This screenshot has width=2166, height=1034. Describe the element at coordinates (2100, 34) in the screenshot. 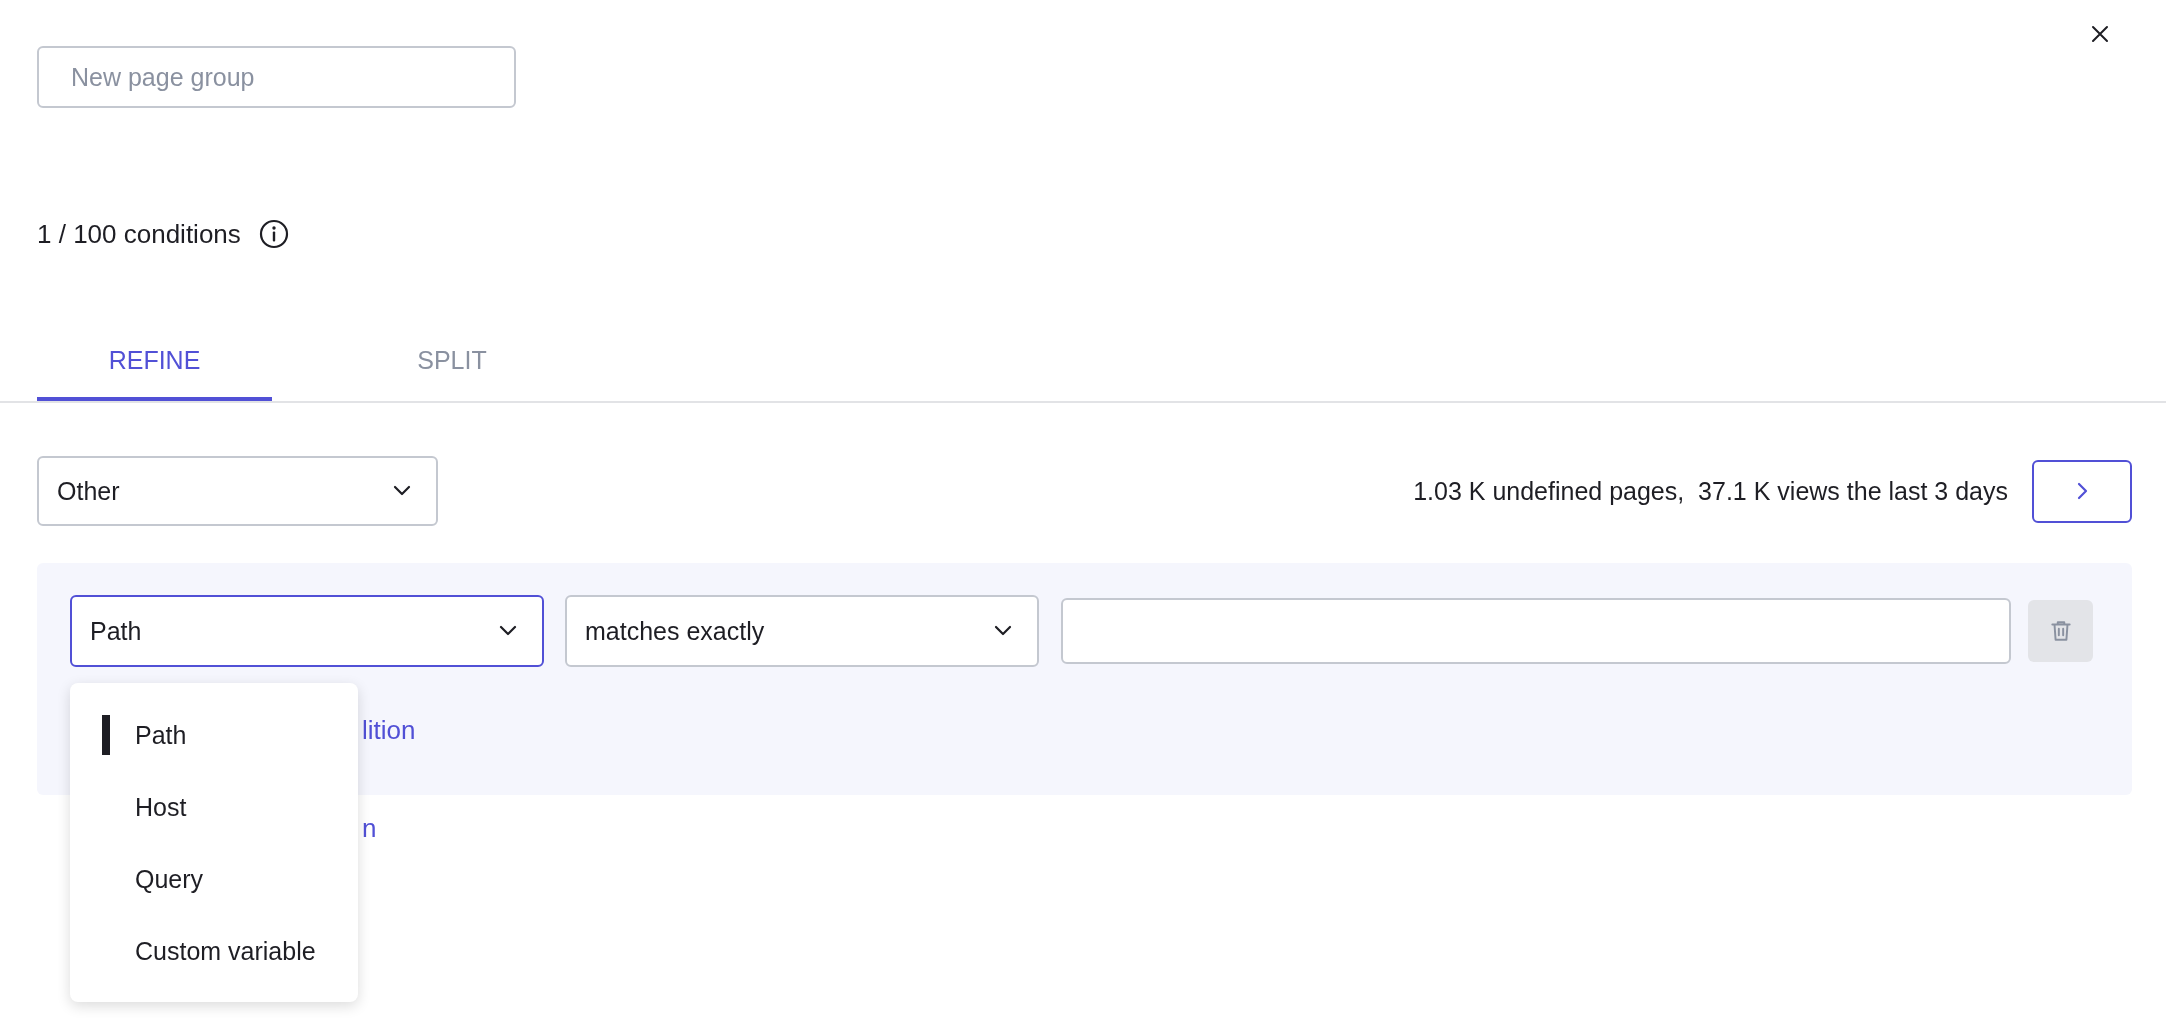

I see `close-icon` at that location.